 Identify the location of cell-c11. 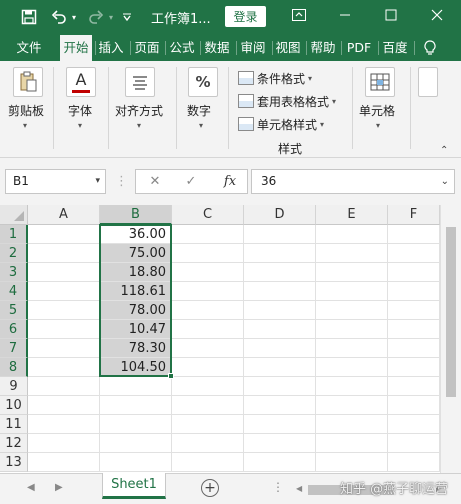
(208, 424).